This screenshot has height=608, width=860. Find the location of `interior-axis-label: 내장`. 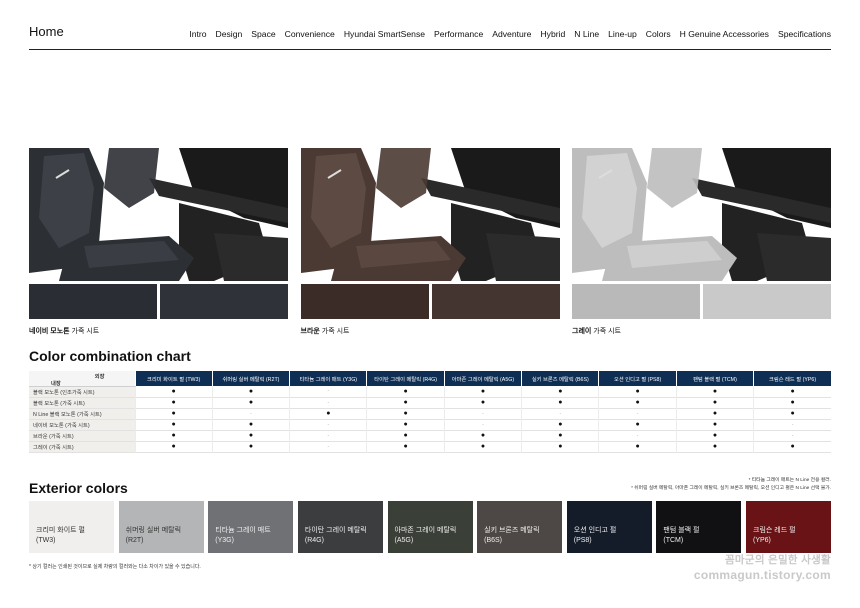

interior-axis-label: 내장 is located at coordinates (56, 383).